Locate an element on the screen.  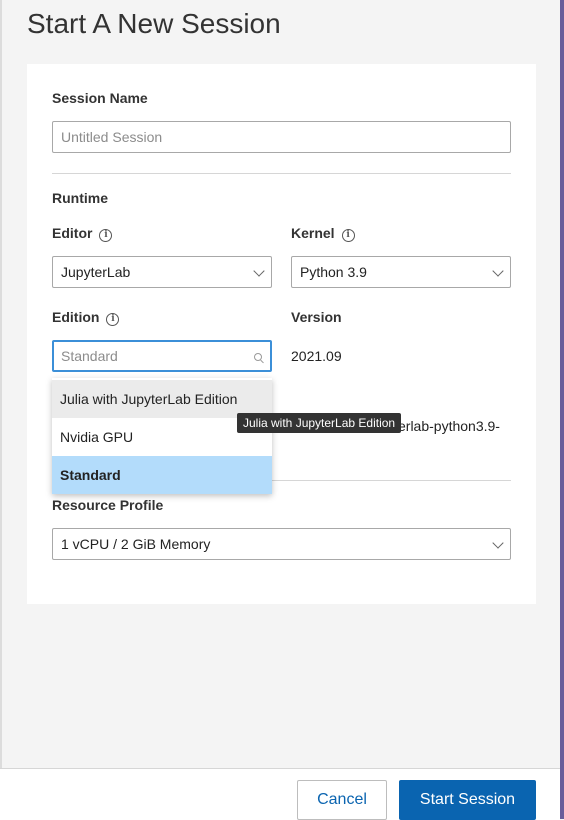
kernel-label-text: Kernel is located at coordinates (313, 233).